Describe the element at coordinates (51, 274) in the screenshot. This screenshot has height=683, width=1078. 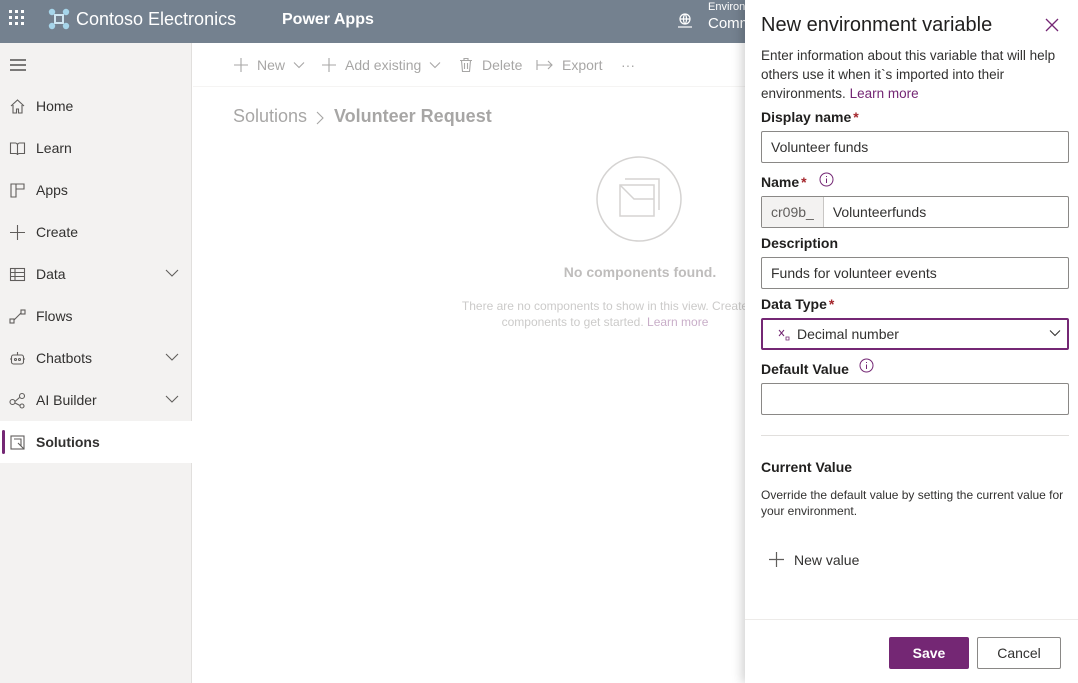
I see `nav-label: Data` at that location.